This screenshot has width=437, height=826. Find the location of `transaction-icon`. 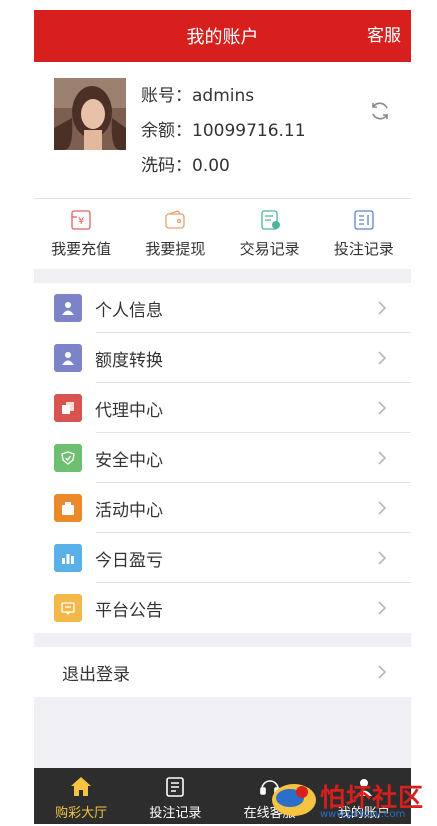

transaction-icon is located at coordinates (270, 220).